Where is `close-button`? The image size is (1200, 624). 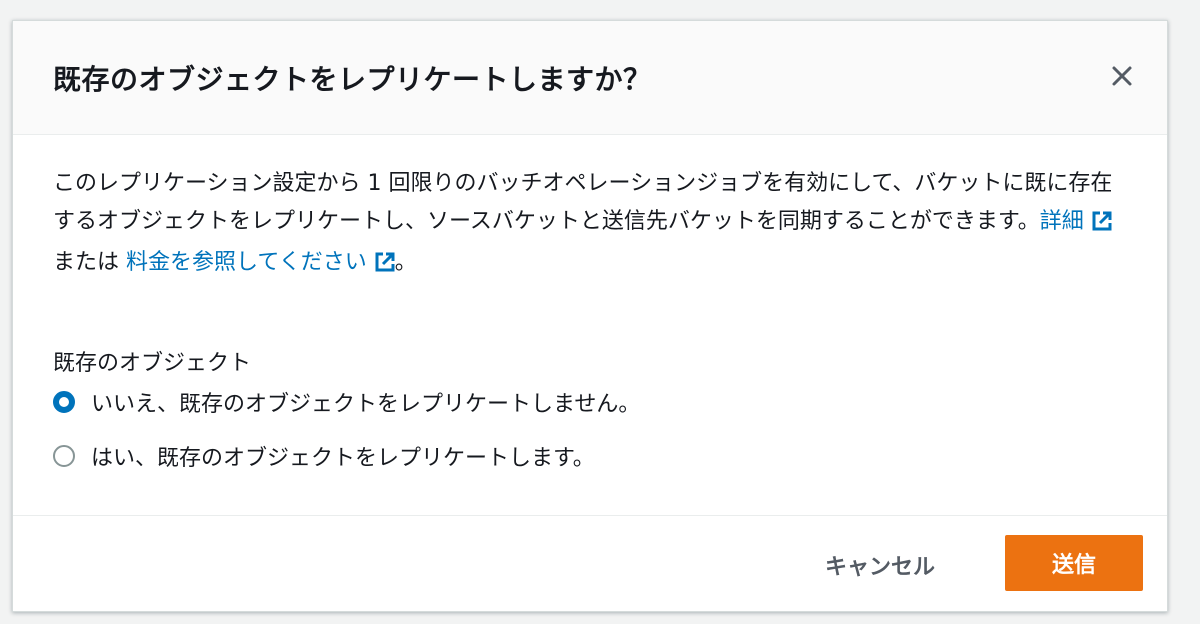
close-button is located at coordinates (1122, 76).